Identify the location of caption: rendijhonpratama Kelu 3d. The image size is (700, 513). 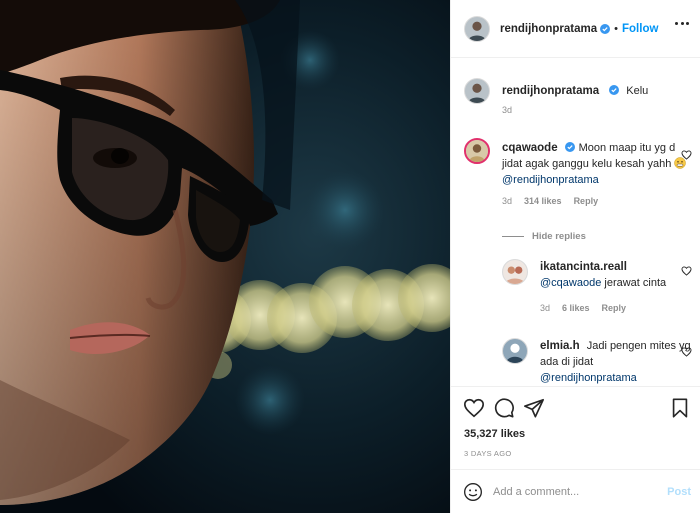
(577, 96).